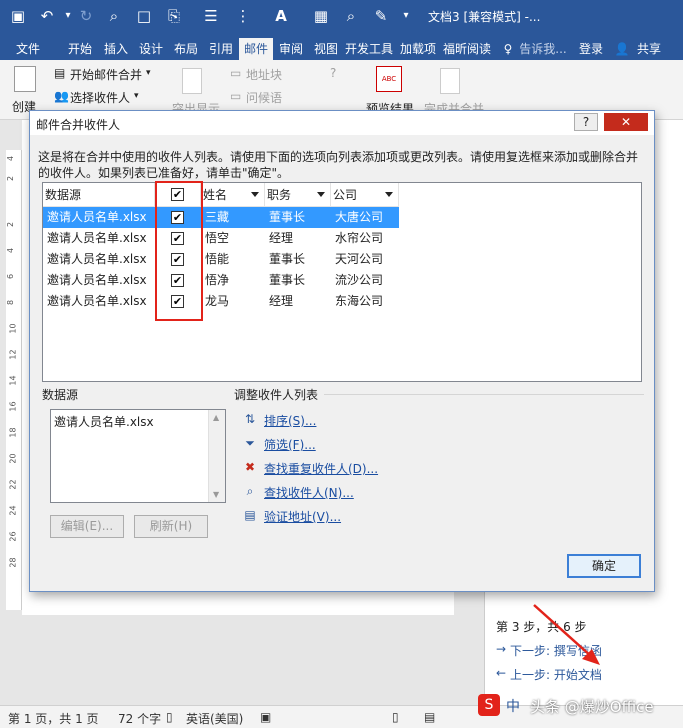  Describe the element at coordinates (13, 484) in the screenshot. I see `ruler-number: 22` at that location.